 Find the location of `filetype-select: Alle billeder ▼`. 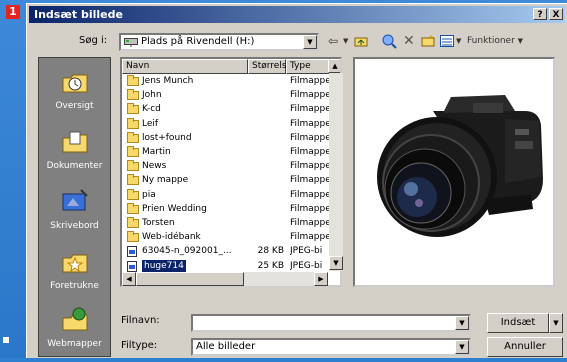

filetype-select: Alle billeder ▼ is located at coordinates (331, 347).